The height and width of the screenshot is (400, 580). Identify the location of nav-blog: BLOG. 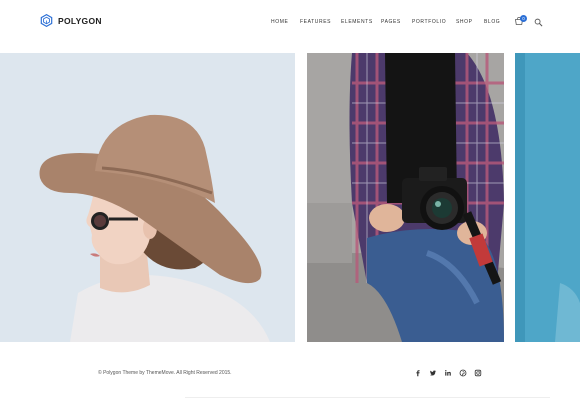
(492, 22).